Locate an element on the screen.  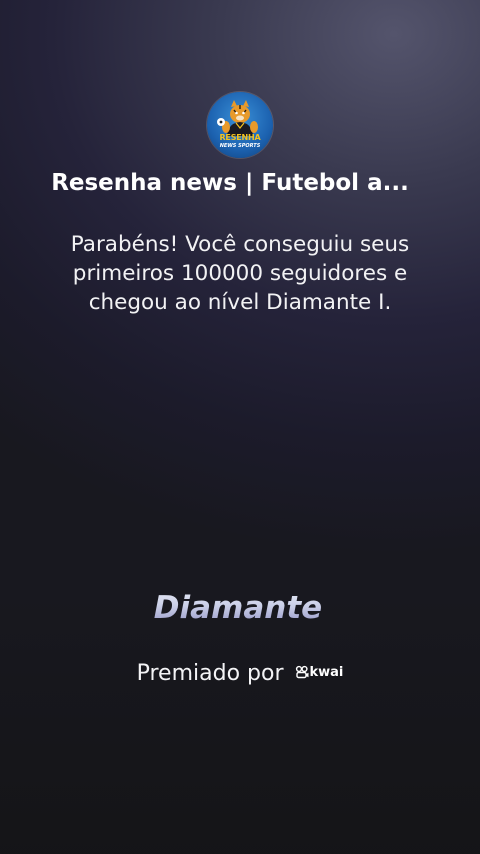
kwai-brand-text: kwai is located at coordinates (326, 672).